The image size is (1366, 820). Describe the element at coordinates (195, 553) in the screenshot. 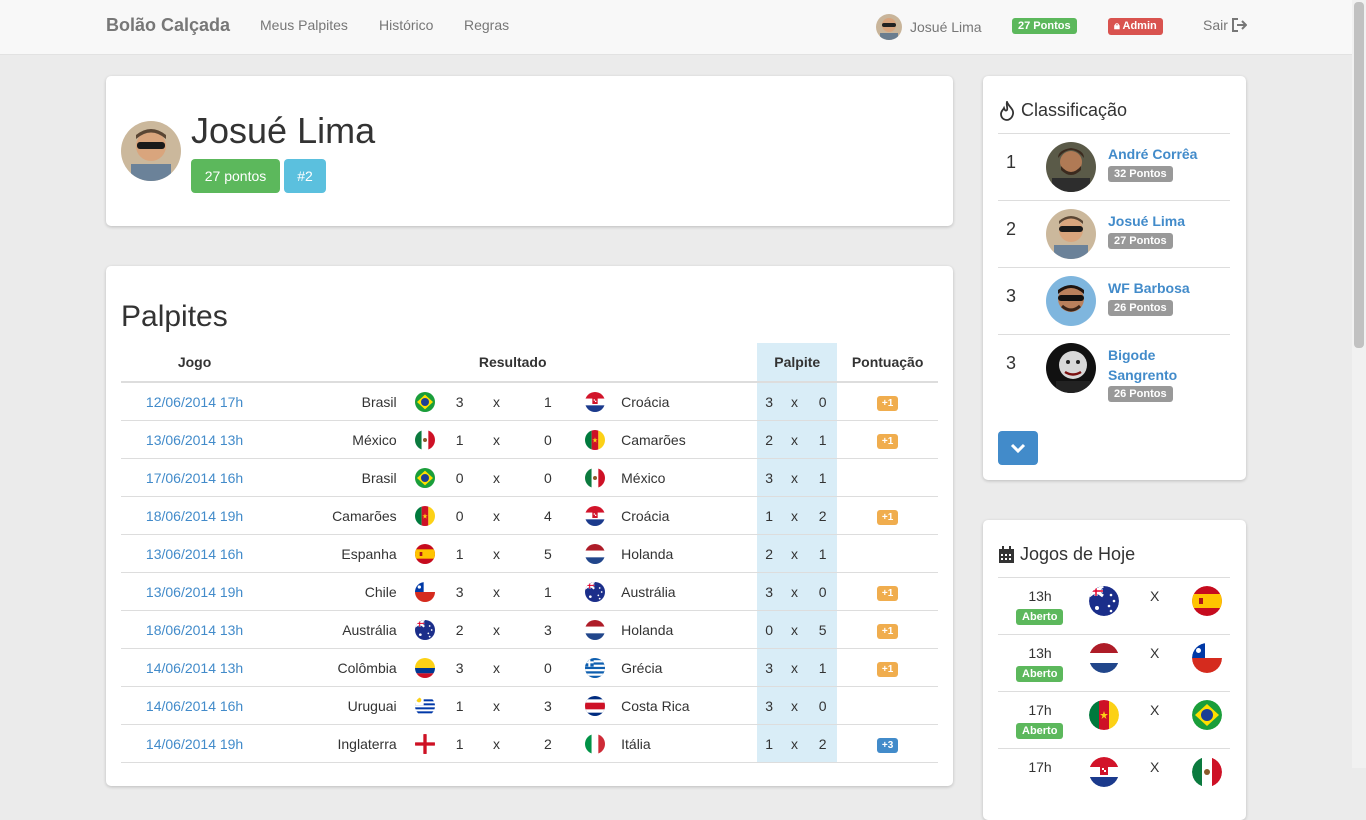

I see `game-date-link: 13/06/2014 16h` at that location.